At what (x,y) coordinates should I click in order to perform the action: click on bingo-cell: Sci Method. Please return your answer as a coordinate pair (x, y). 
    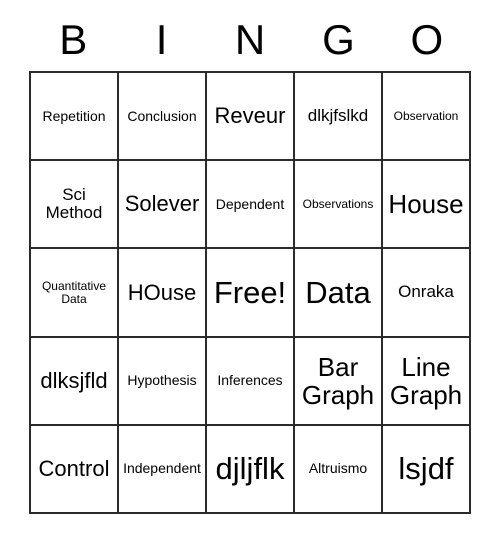
    Looking at the image, I should click on (75, 205).